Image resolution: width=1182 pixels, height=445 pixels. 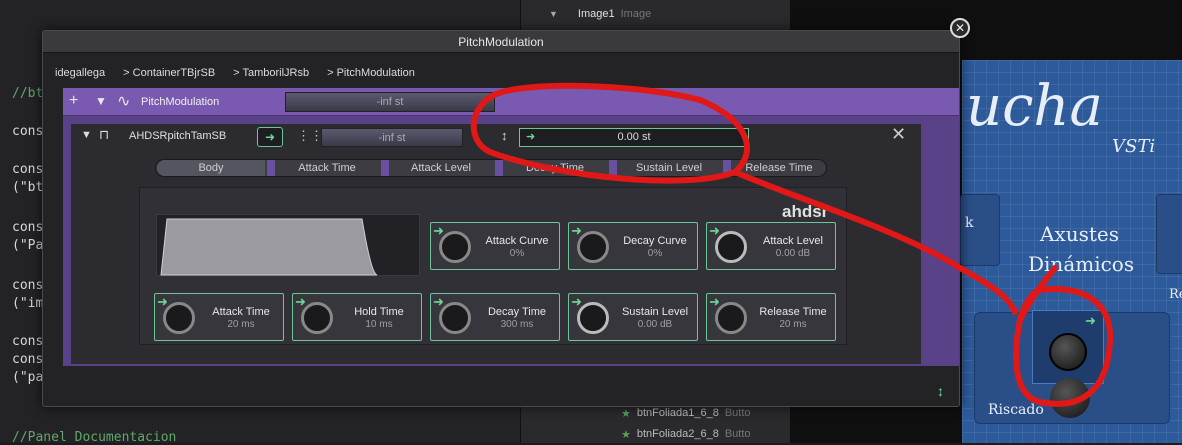 What do you see at coordinates (271, 73) in the screenshot?
I see `breadcrumb-item: > TamborilJRsb` at bounding box center [271, 73].